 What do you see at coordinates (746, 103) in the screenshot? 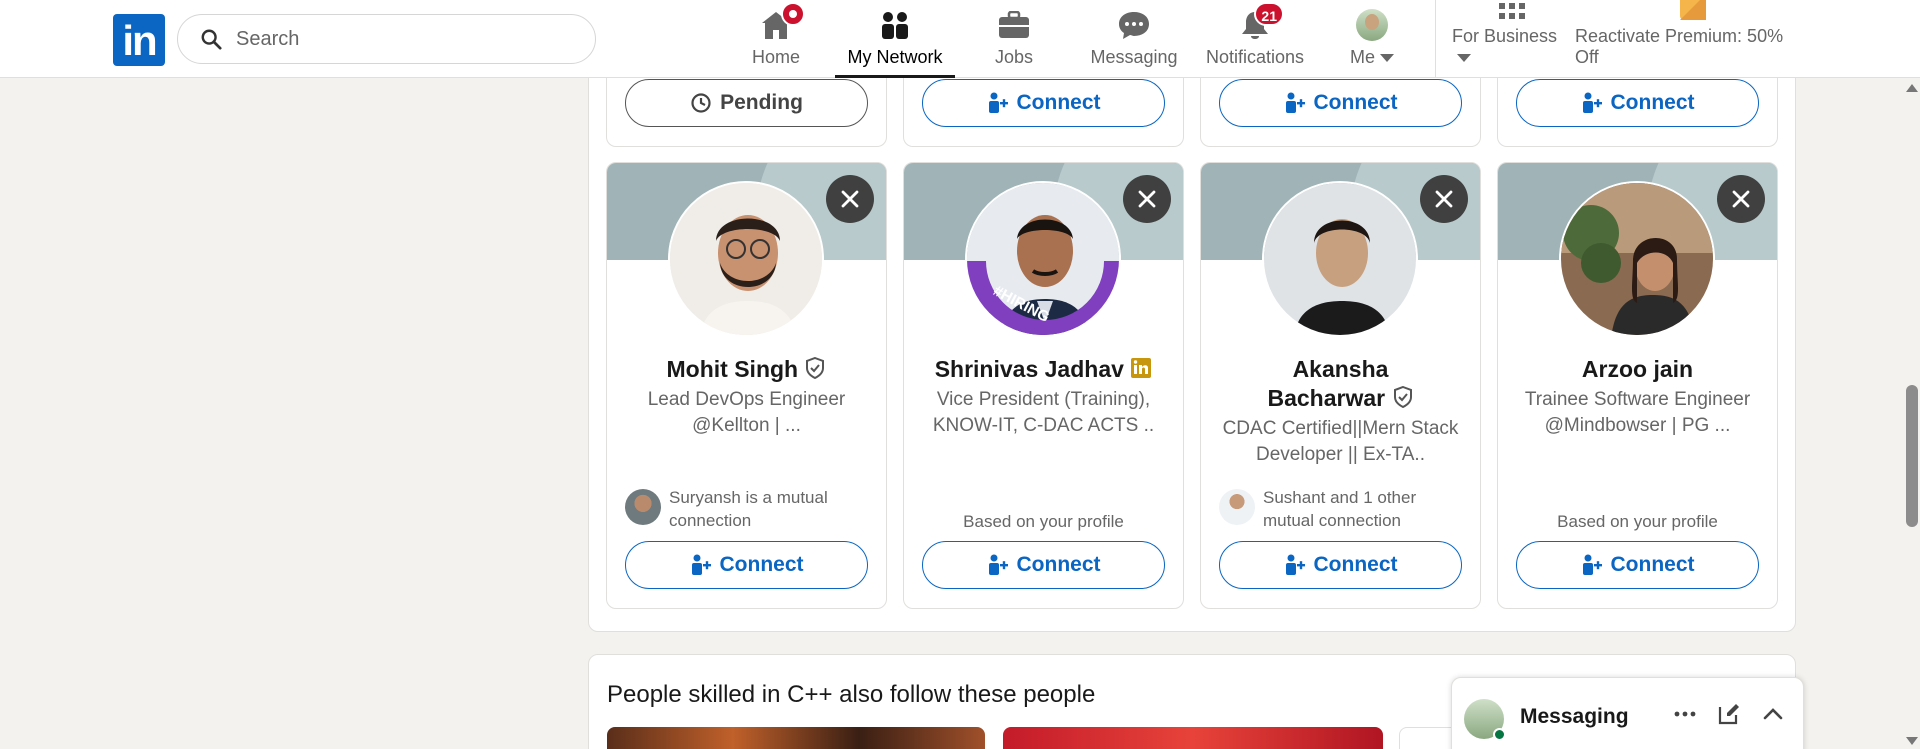
I see `pending-button: Pending` at bounding box center [746, 103].